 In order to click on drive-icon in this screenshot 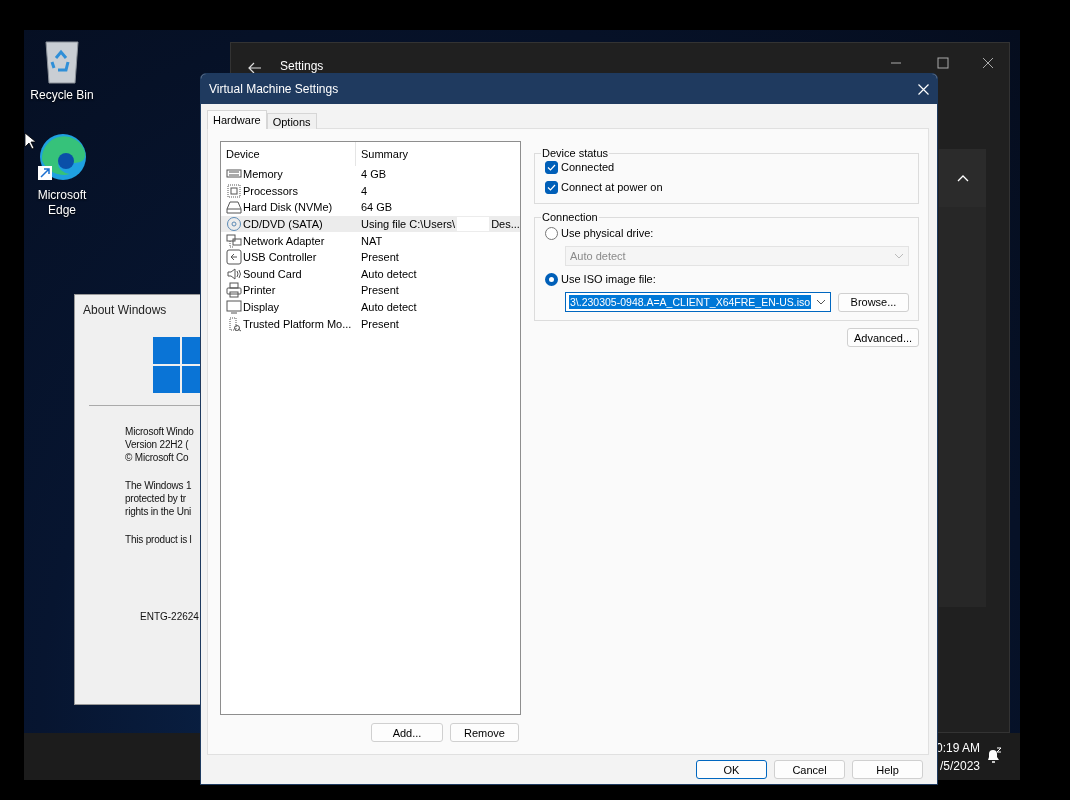, I will do `click(234, 207)`.